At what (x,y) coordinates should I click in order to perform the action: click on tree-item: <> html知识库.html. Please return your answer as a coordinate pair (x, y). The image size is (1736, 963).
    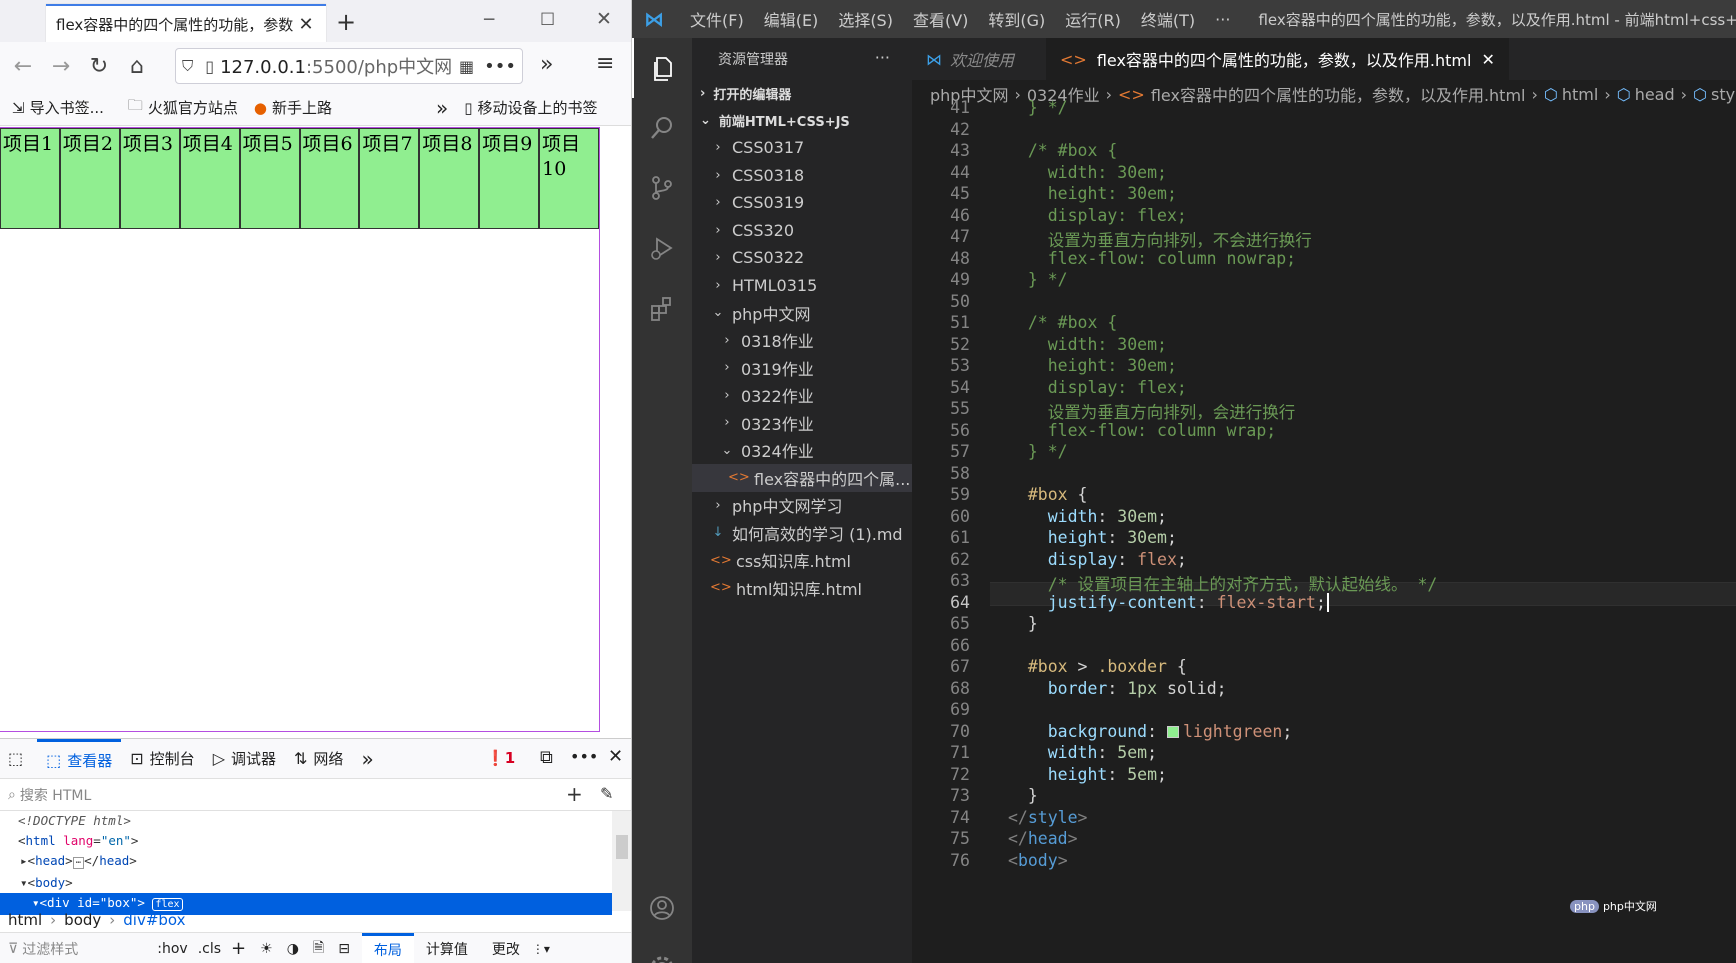
    Looking at the image, I should click on (802, 588).